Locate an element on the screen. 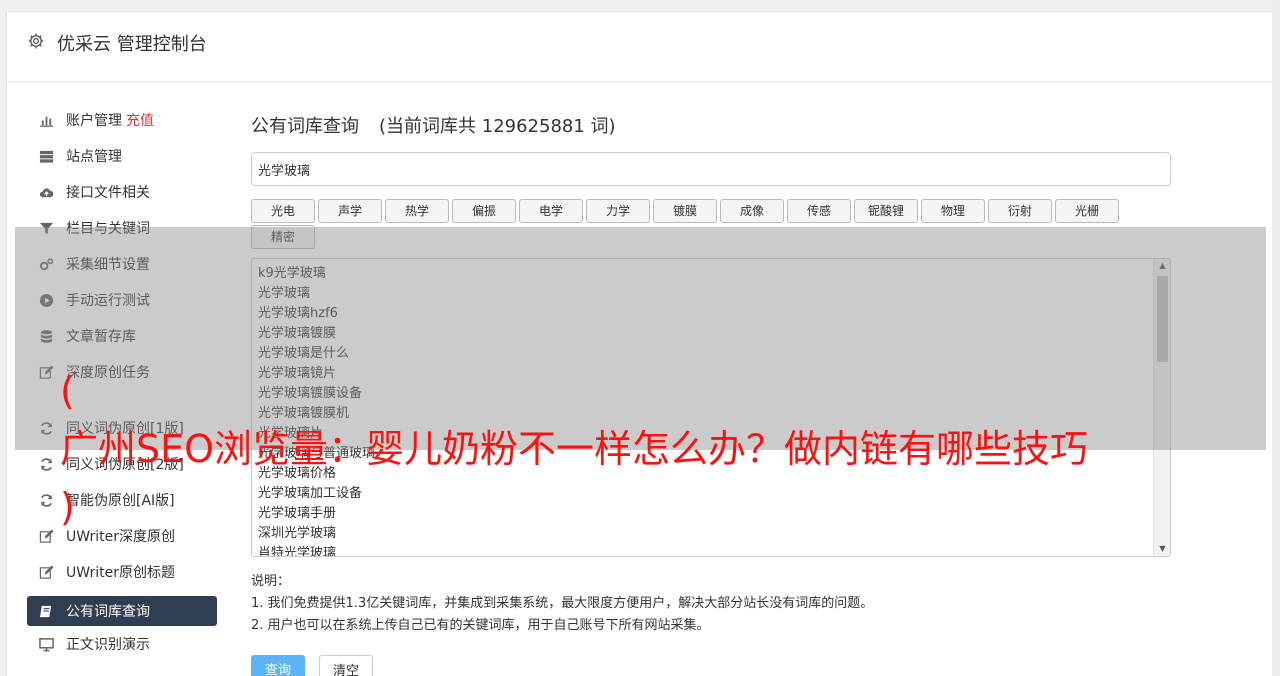 The height and width of the screenshot is (676, 1280). note-title: 说明： is located at coordinates (271, 581).